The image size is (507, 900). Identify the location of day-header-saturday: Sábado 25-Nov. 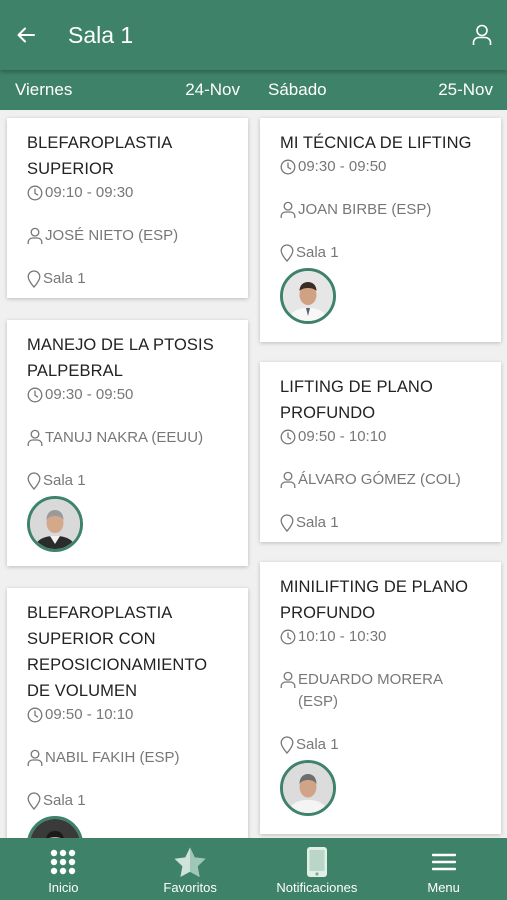
(380, 90).